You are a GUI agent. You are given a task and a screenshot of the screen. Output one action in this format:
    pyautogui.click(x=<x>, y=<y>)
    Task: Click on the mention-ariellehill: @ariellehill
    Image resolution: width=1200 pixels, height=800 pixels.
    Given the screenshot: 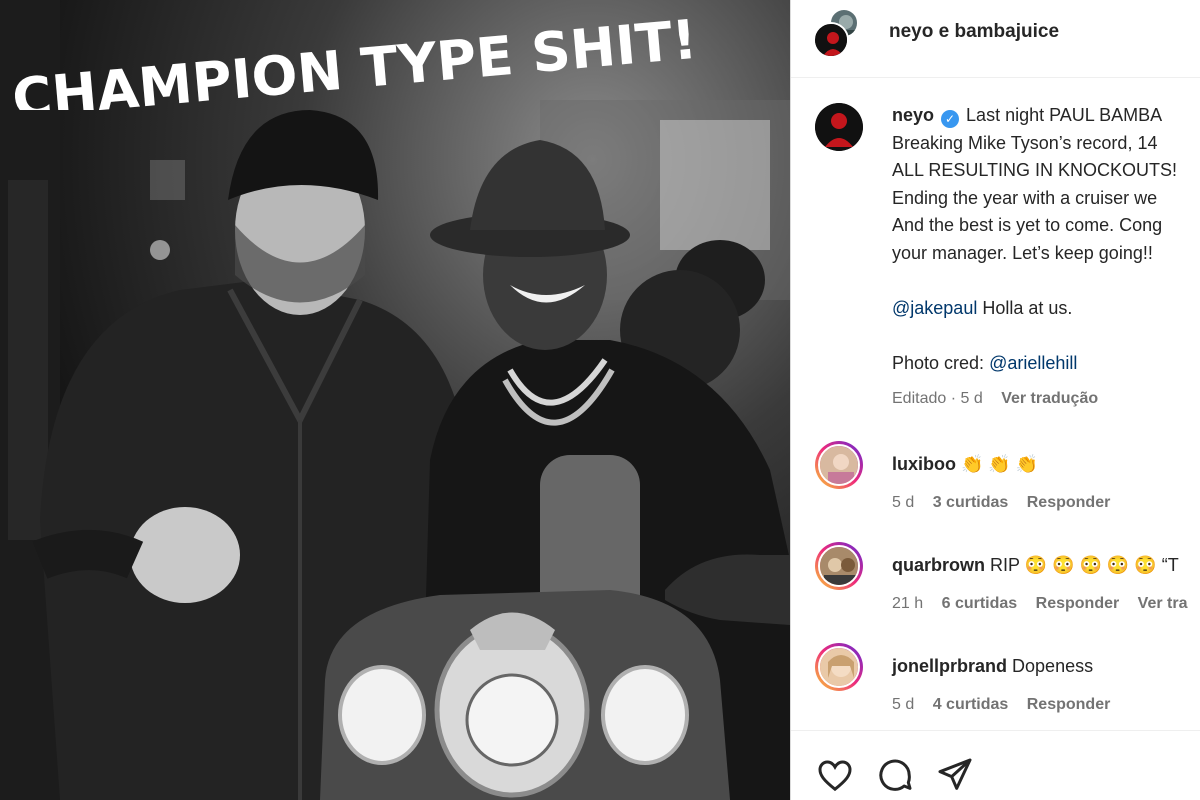 What is the action you would take?
    pyautogui.click(x=1033, y=363)
    